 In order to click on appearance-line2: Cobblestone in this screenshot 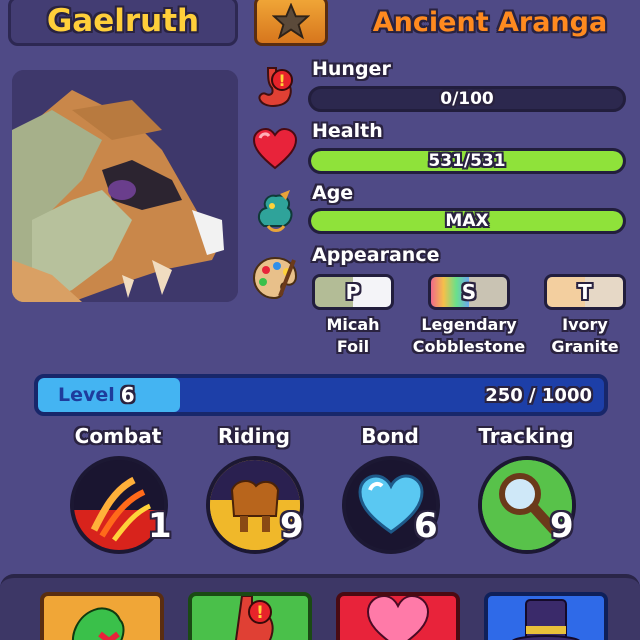, I will do `click(469, 346)`.